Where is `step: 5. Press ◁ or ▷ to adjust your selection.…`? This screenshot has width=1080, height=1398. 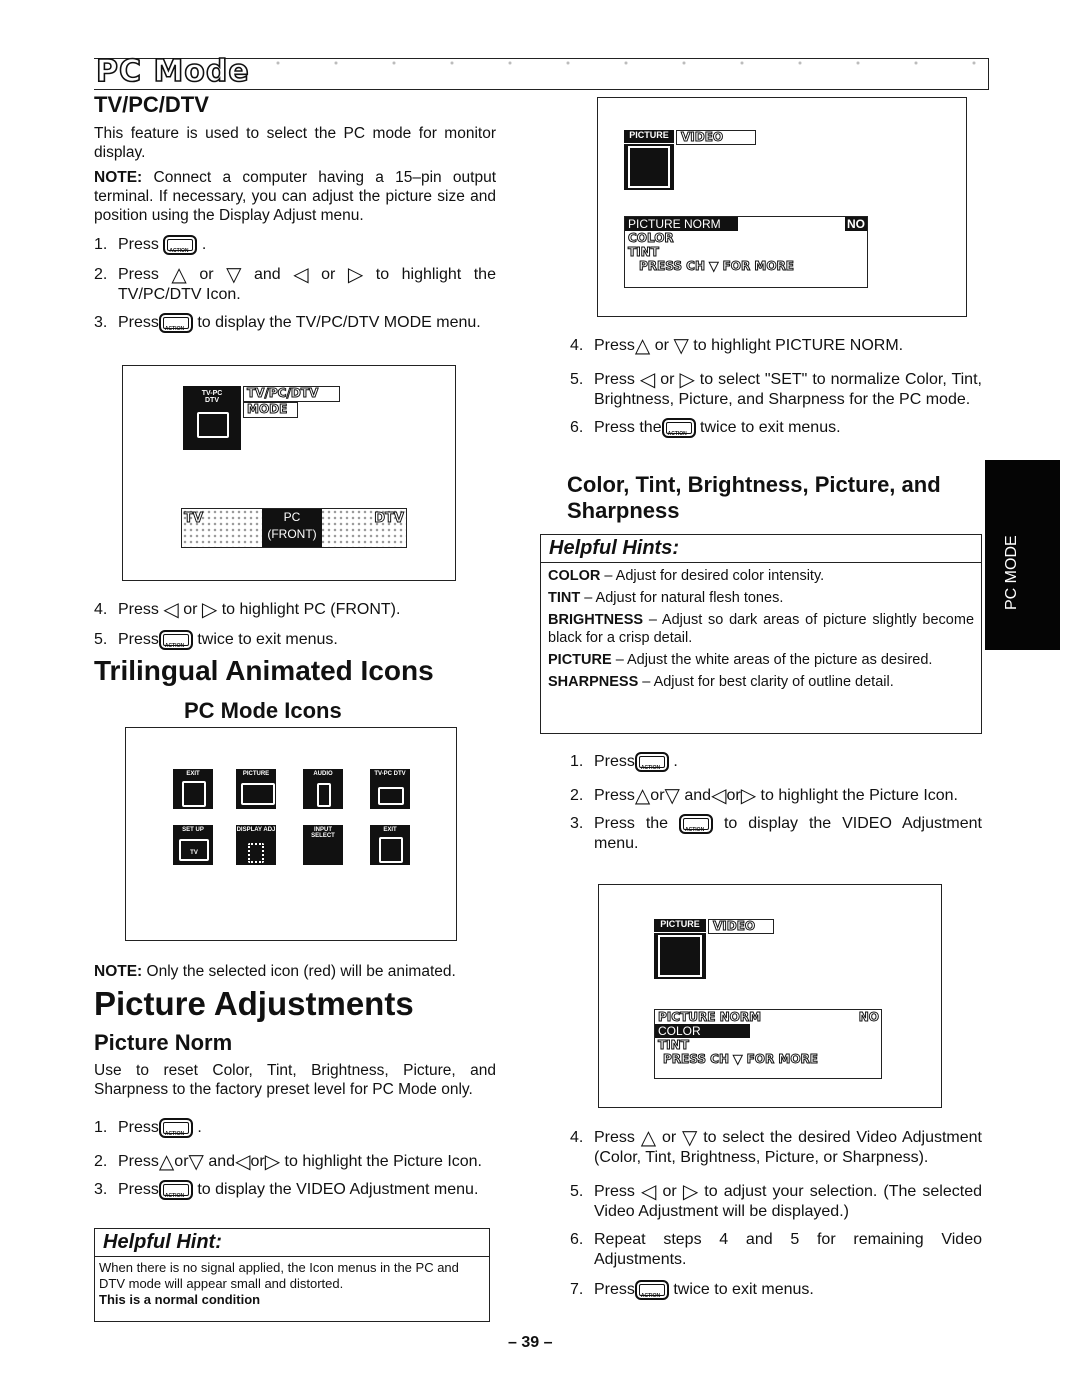
step: 5. Press ◁ or ▷ to adjust your selection.… is located at coordinates (776, 1200).